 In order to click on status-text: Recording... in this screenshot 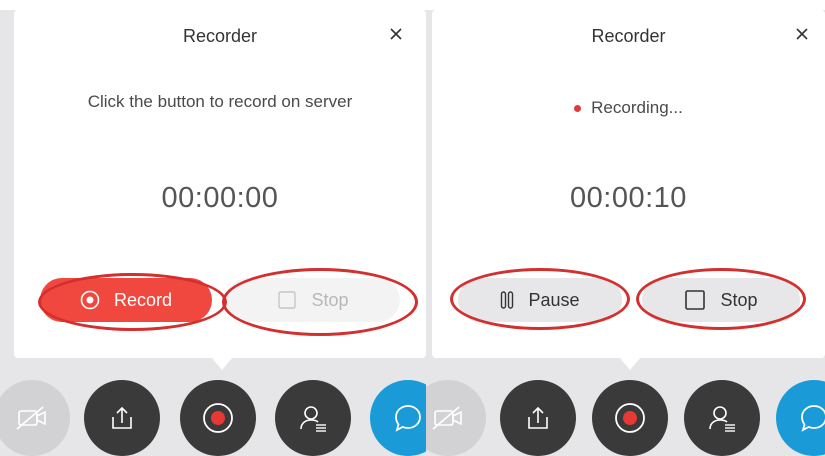, I will do `click(637, 107)`.